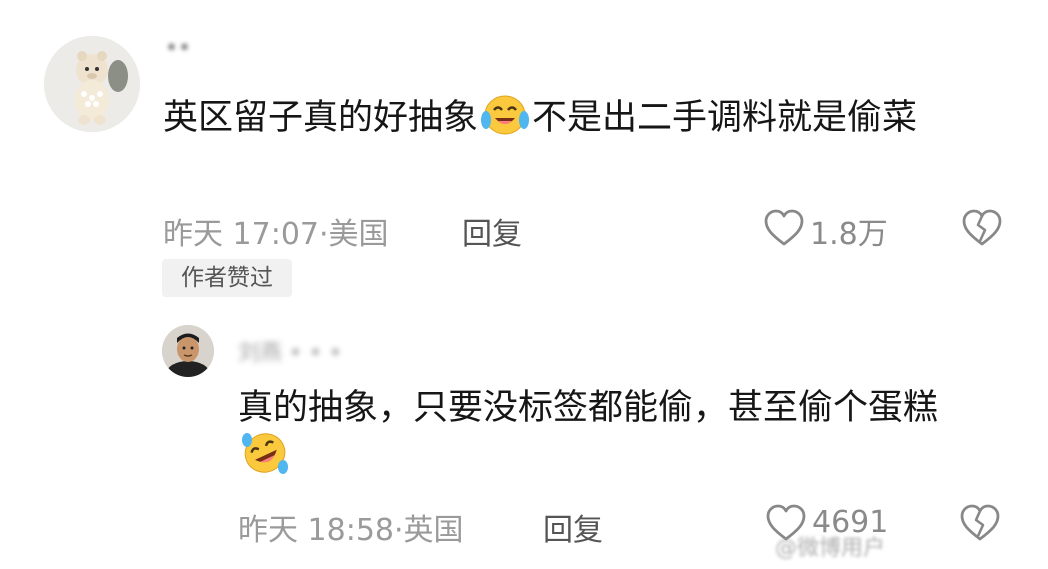 The width and height of the screenshot is (1048, 569). Describe the element at coordinates (588, 408) in the screenshot. I see `comment-text-part: 真的抽象，只要没标签都能偷，甚至偷个蛋糕` at that location.